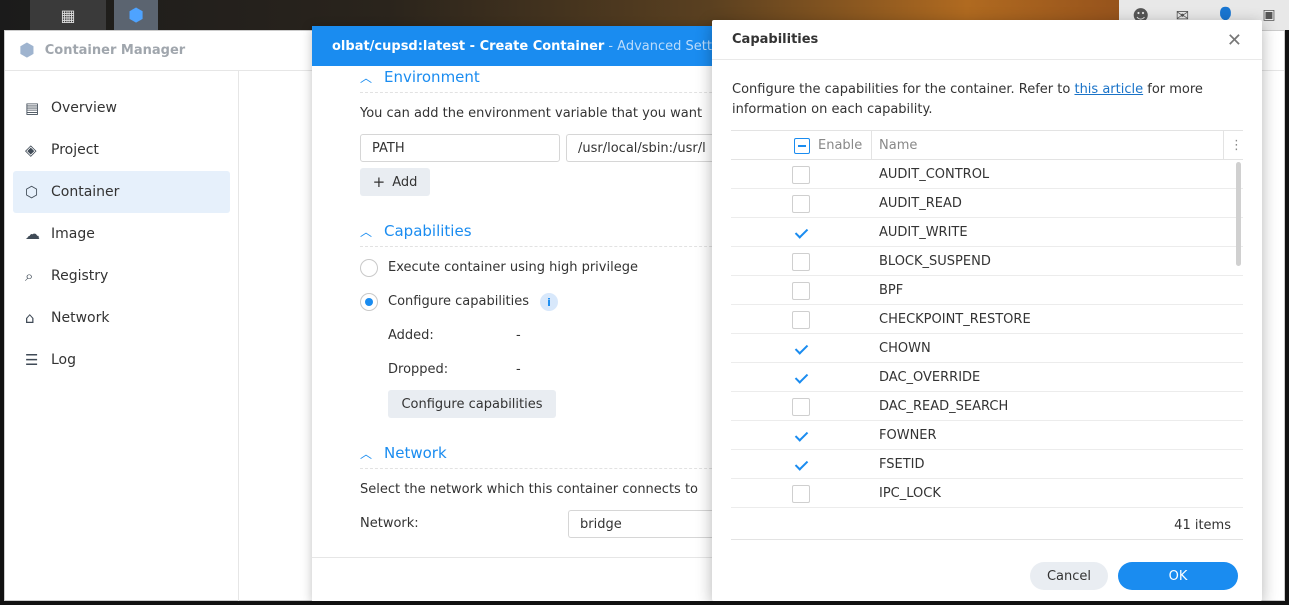 The width and height of the screenshot is (1289, 605). I want to click on sidebar-item-registry: ⌕ Registry, so click(121, 276).